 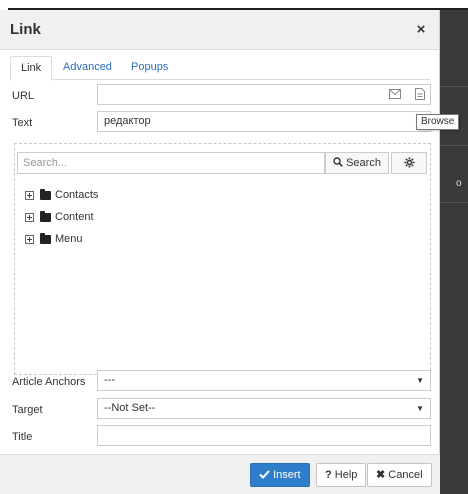 I want to click on target-label: Target, so click(x=27, y=410).